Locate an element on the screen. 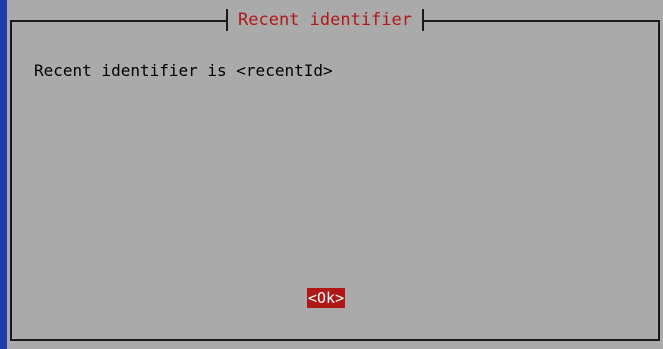 The image size is (663, 349). title-right-bracket is located at coordinates (423, 20).